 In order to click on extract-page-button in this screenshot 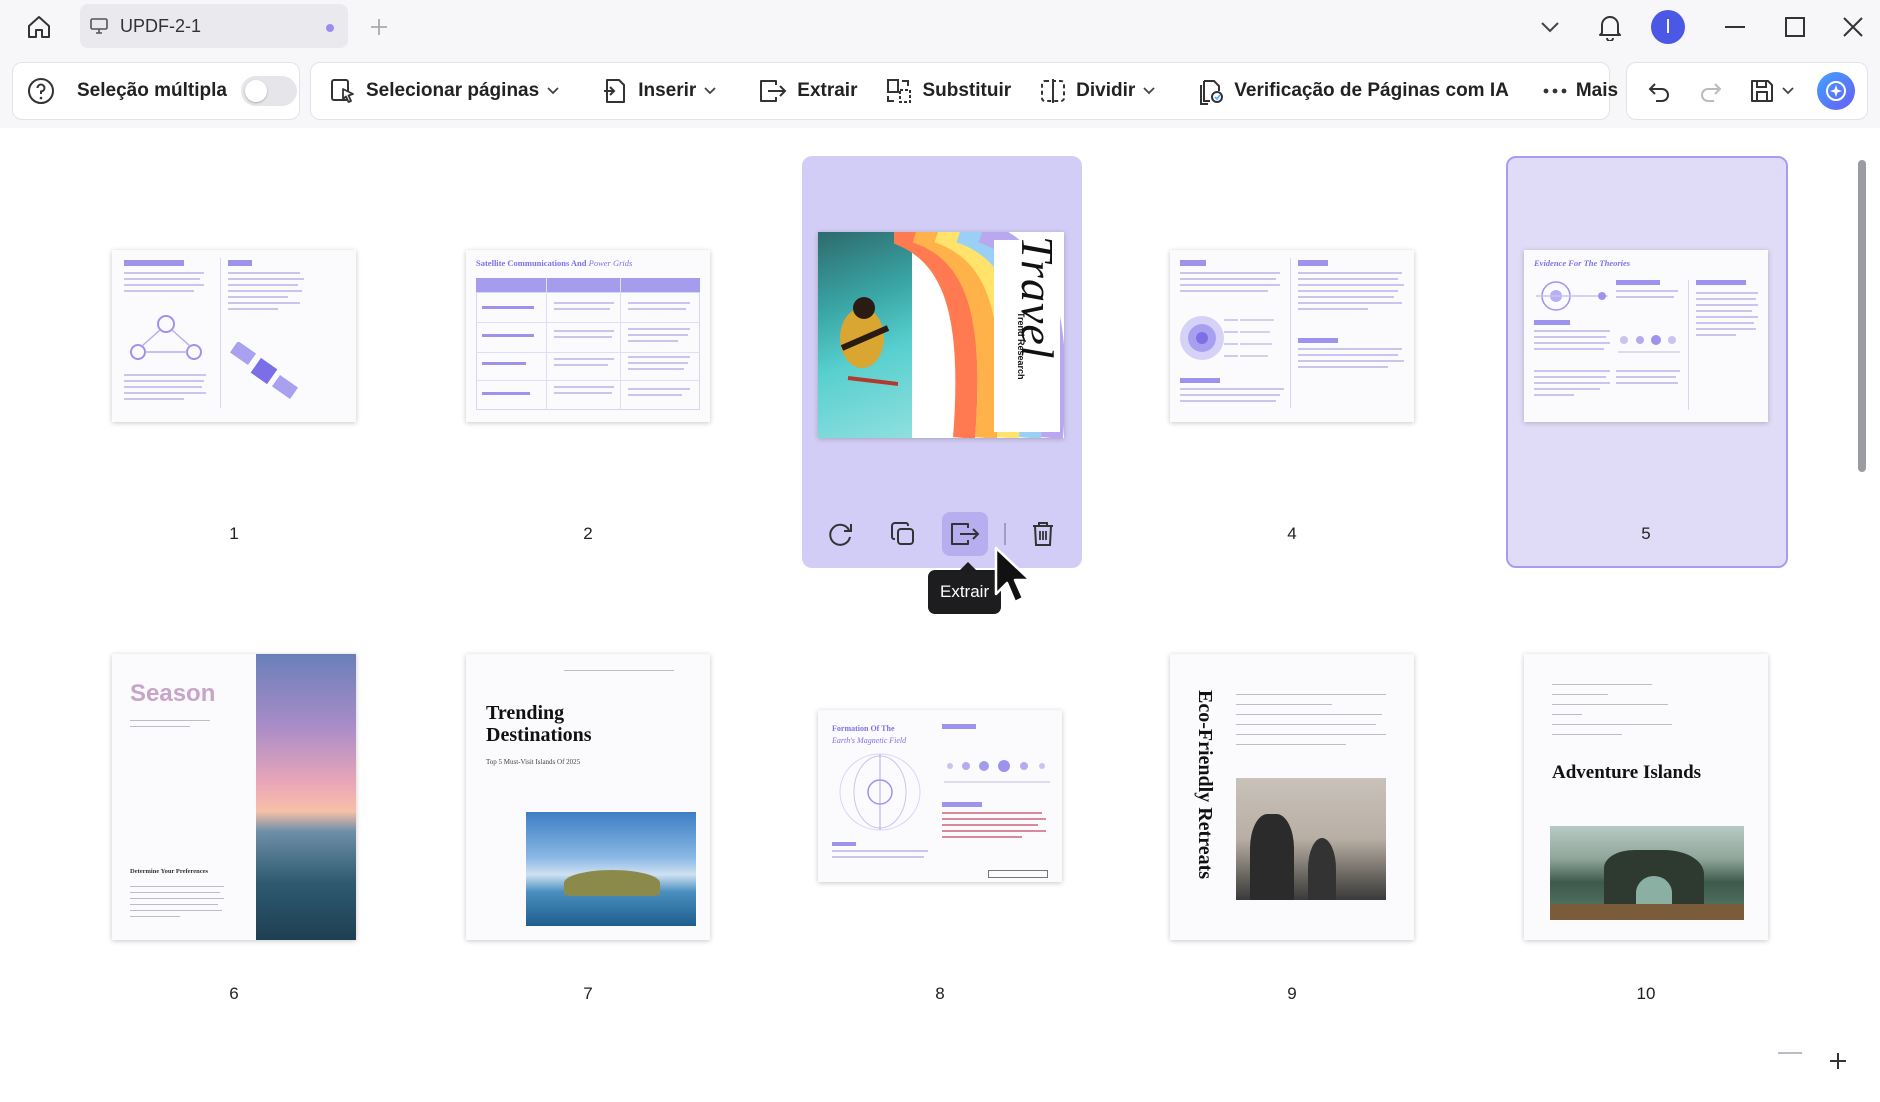, I will do `click(965, 534)`.